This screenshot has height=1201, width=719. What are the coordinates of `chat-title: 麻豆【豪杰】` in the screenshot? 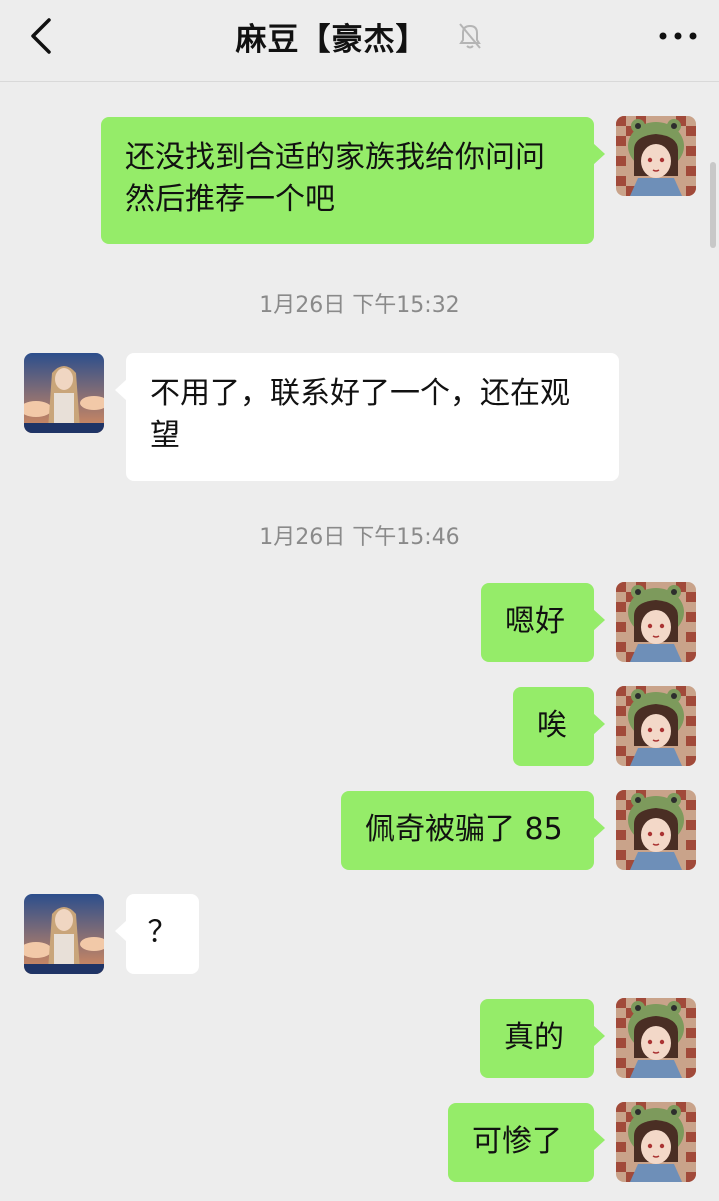 It's located at (331, 39).